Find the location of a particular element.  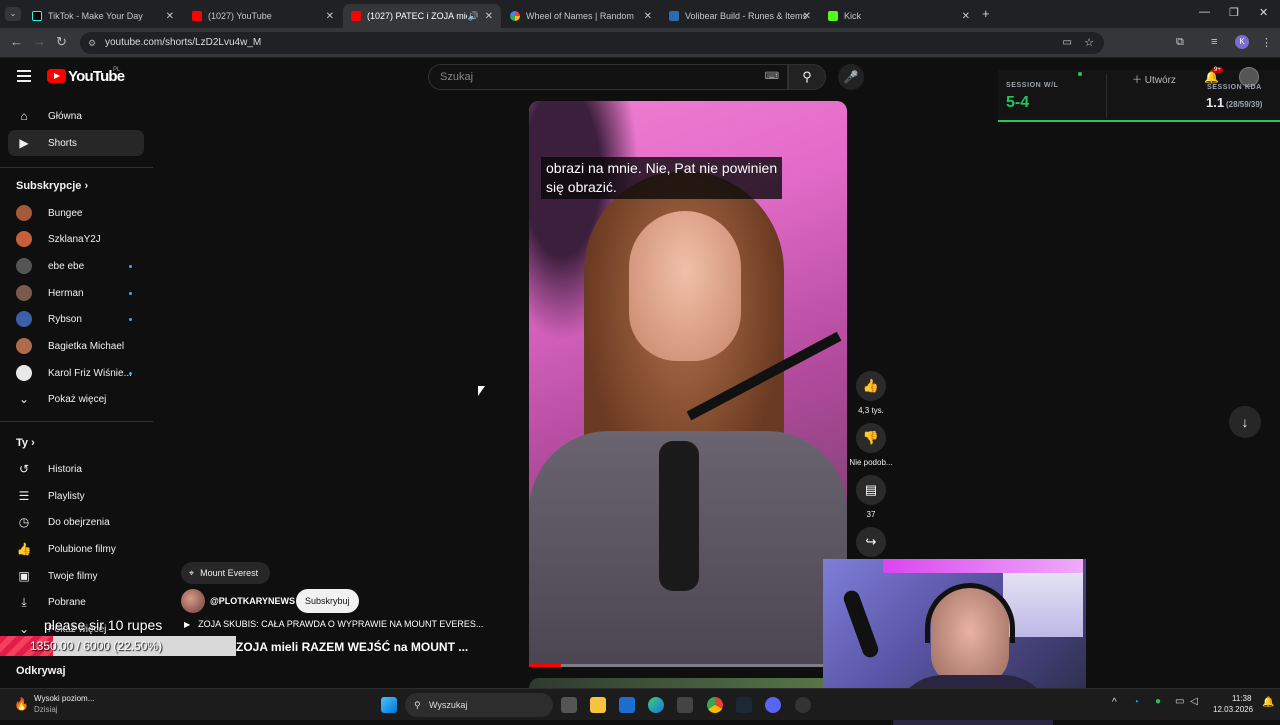

sidebar-item-subscription: Bungee is located at coordinates (80, 213).